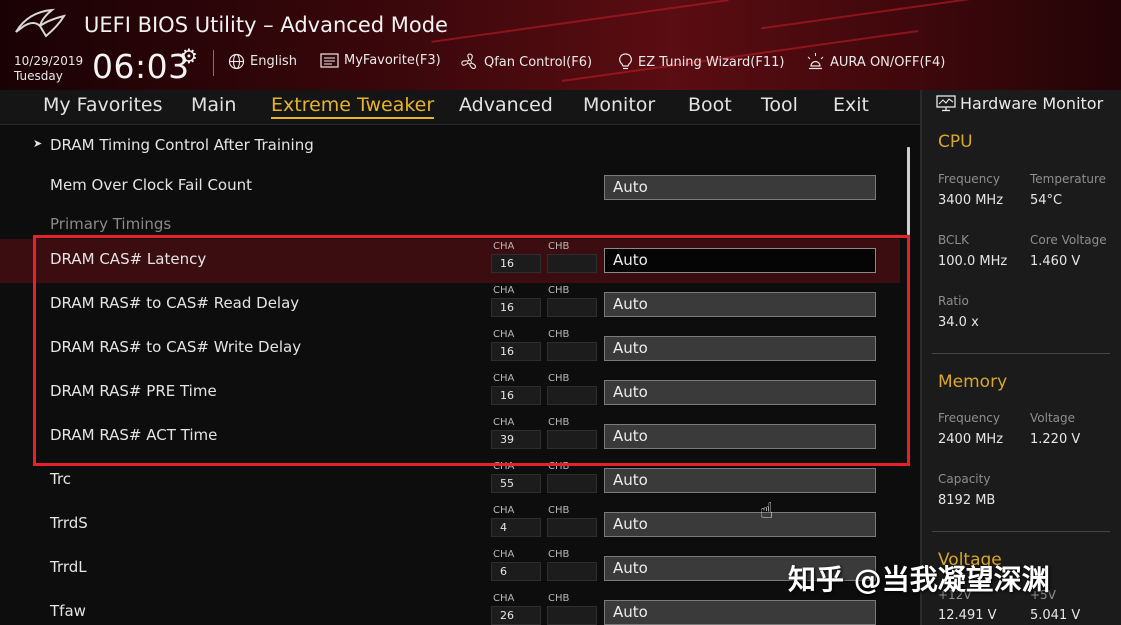  I want to click on language-label: English, so click(273, 61).